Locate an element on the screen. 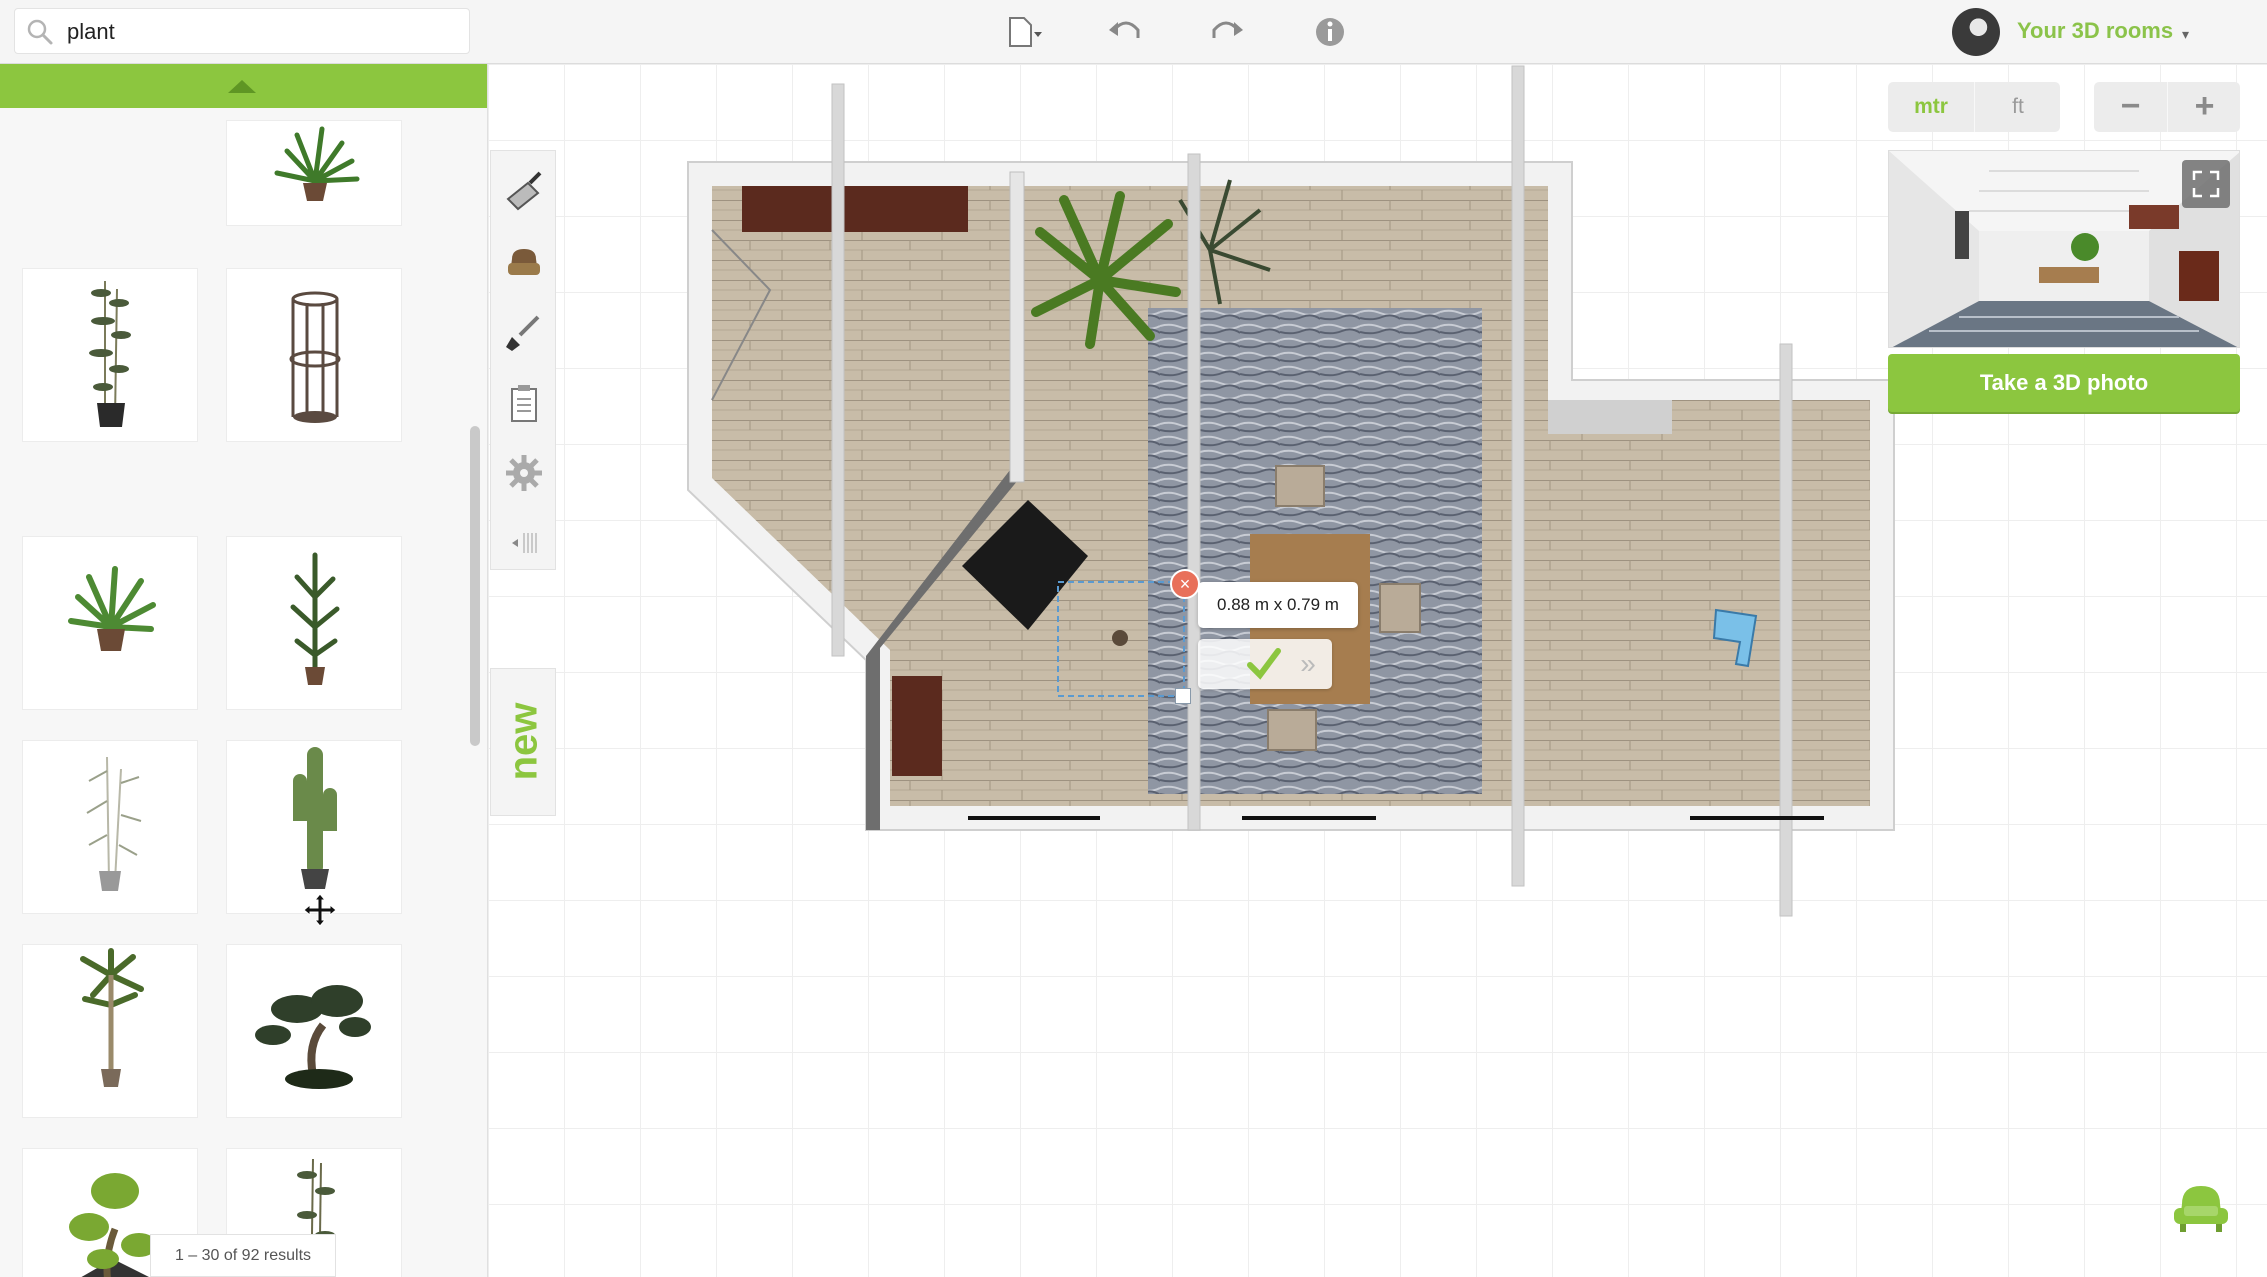  collapse-catalog-bar is located at coordinates (243, 86).